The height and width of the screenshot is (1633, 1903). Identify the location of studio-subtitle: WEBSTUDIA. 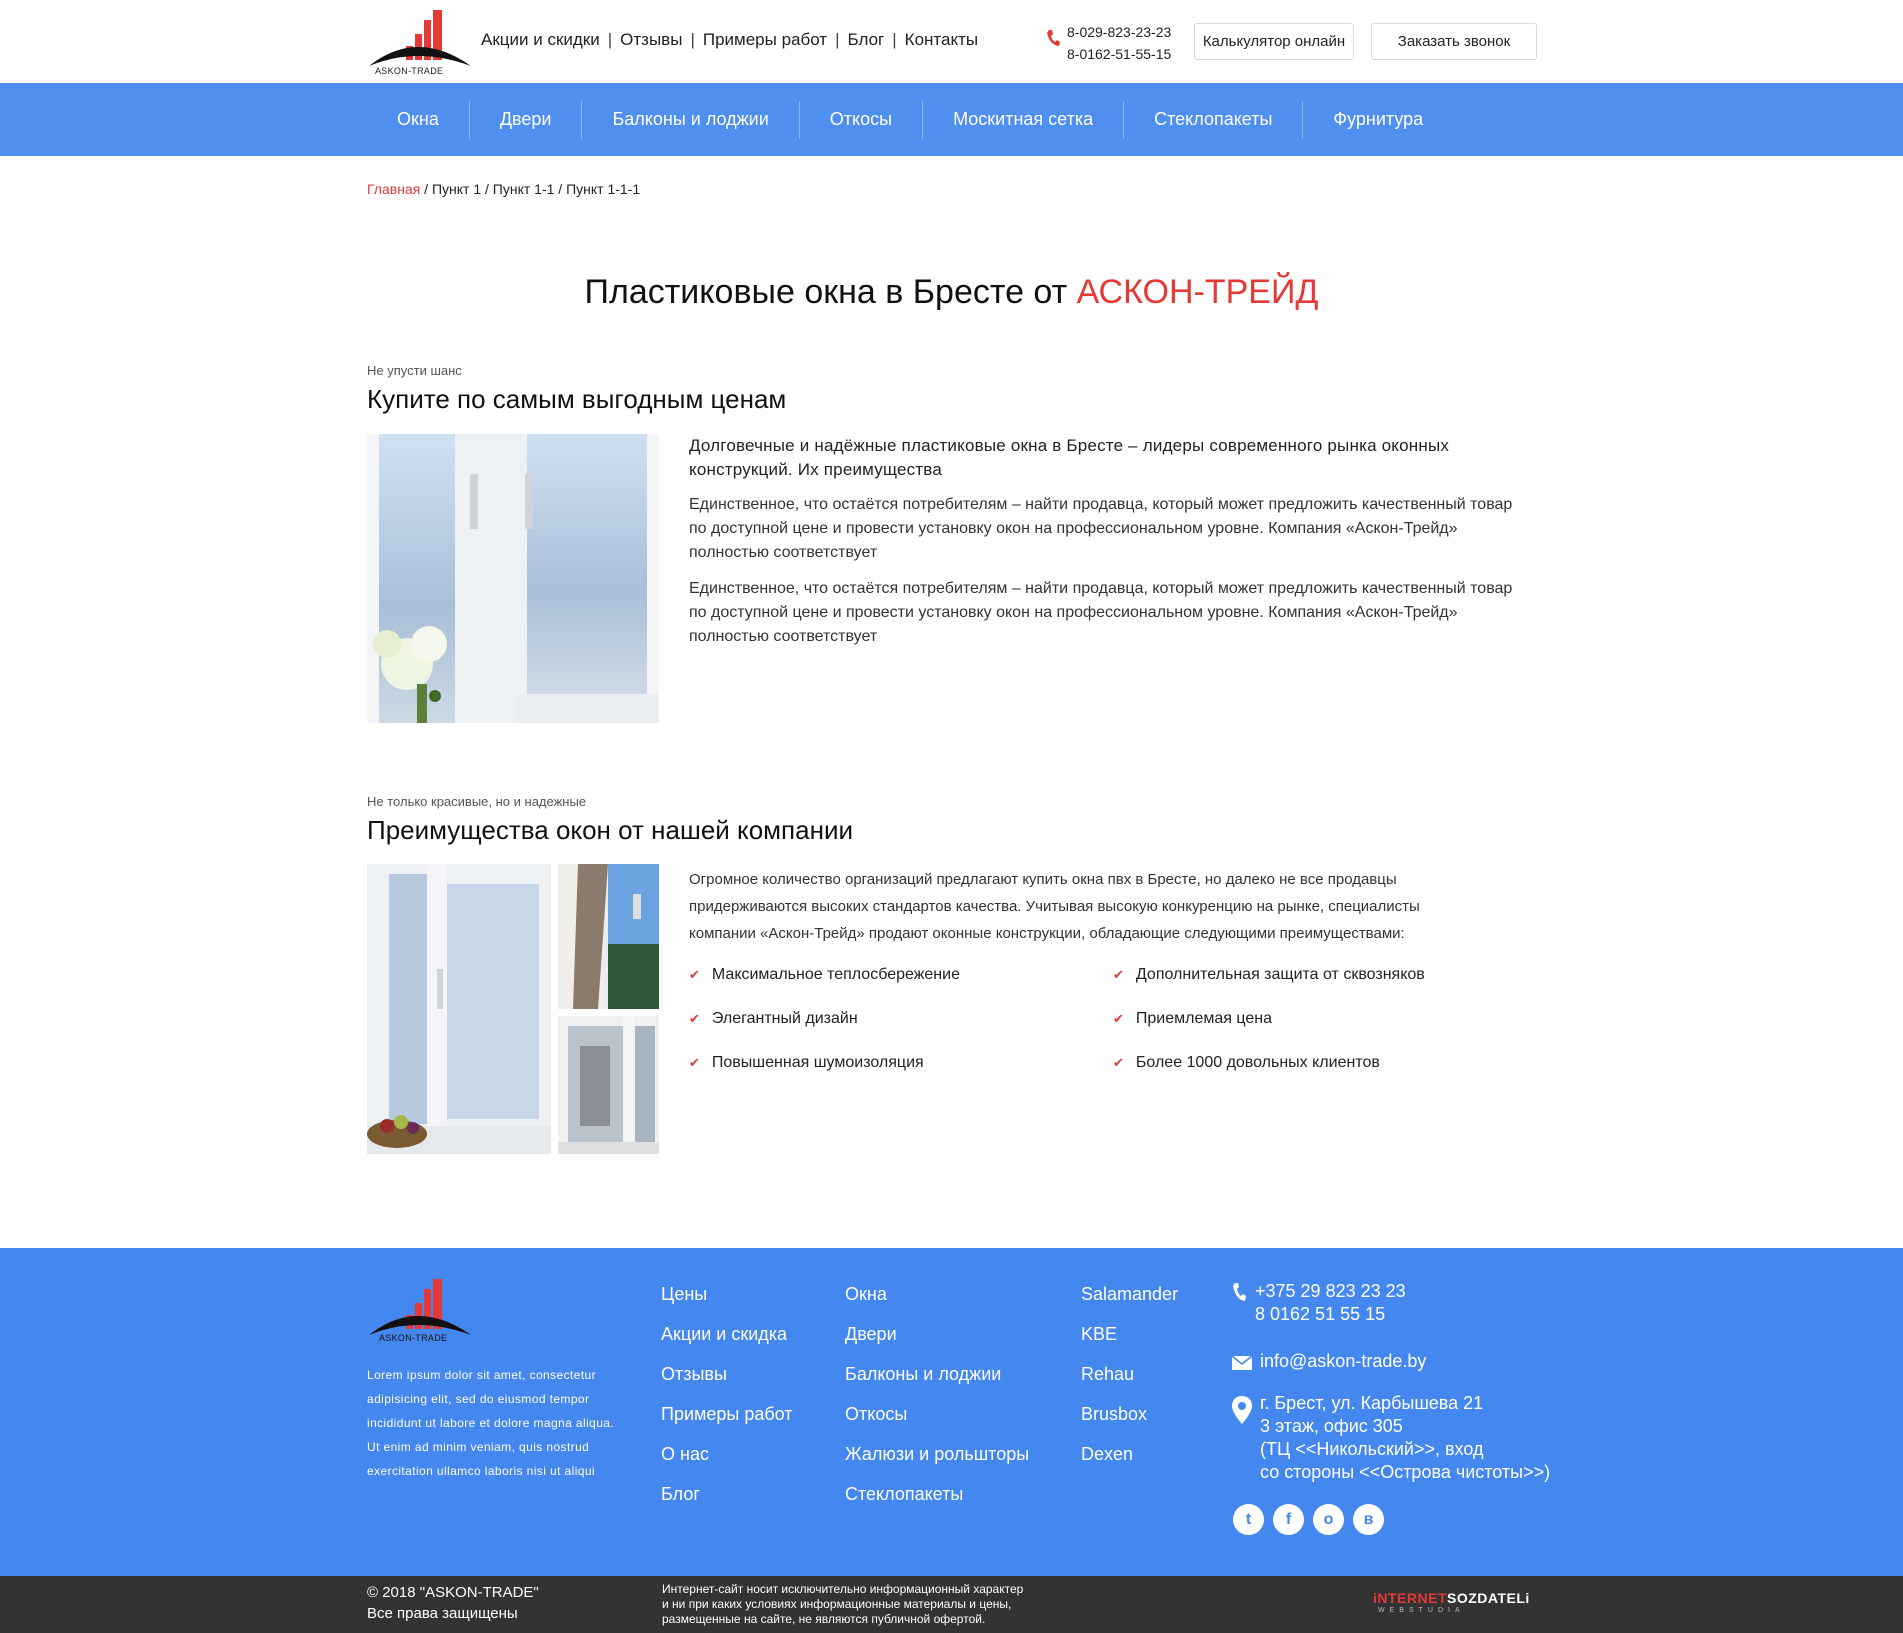
(1421, 1610).